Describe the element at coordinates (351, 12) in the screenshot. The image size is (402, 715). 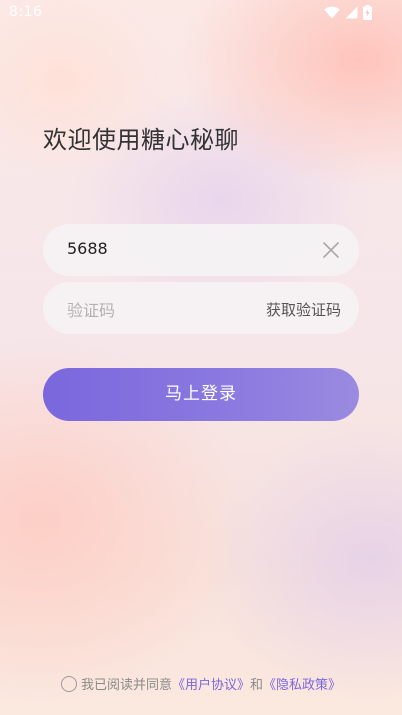
I see `signal-icon` at that location.